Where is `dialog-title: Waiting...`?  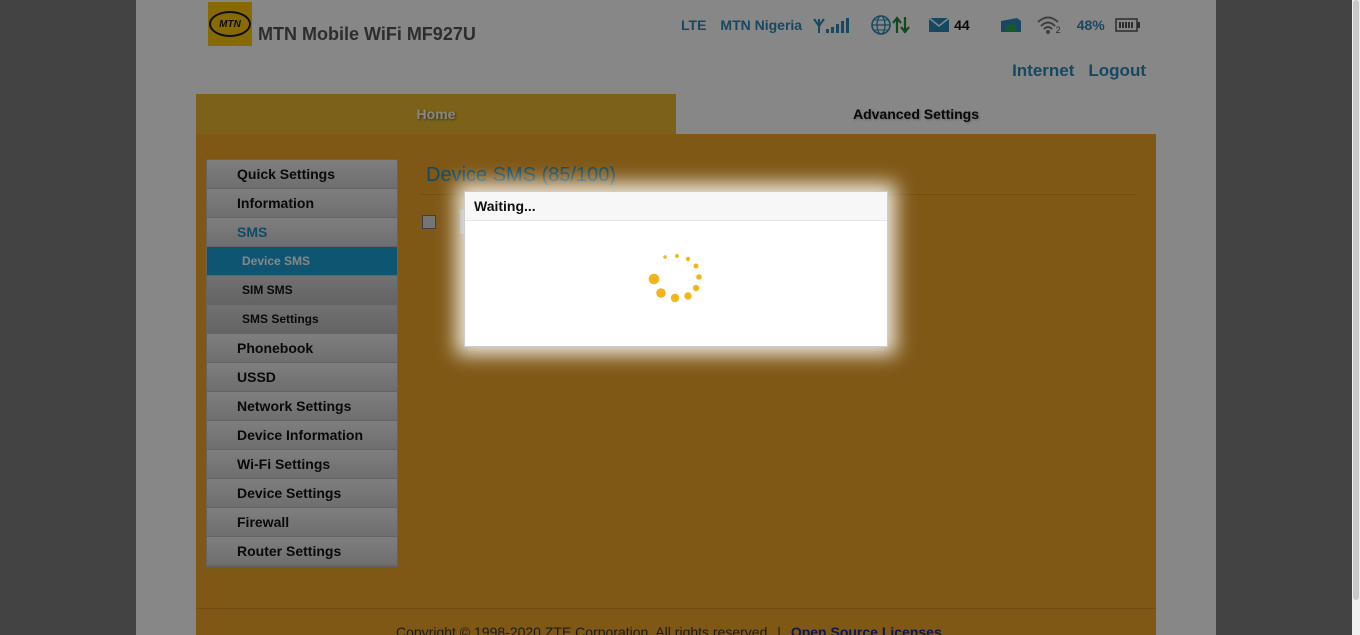 dialog-title: Waiting... is located at coordinates (676, 206).